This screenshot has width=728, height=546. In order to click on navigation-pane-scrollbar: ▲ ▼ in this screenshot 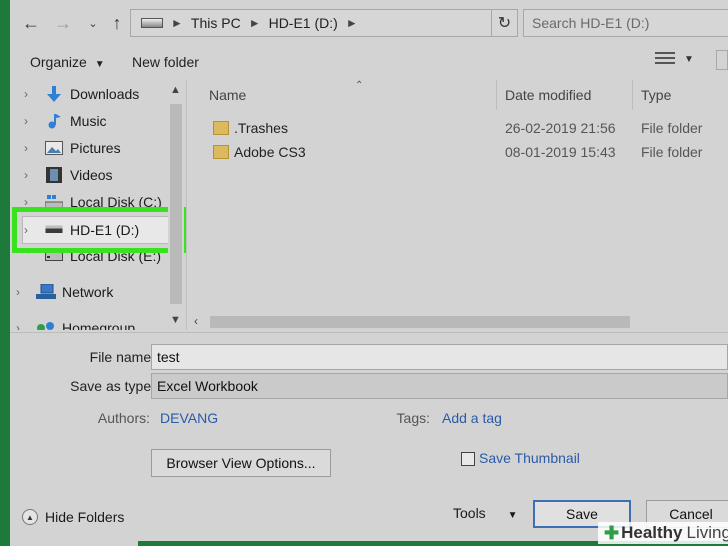, I will do `click(176, 205)`.